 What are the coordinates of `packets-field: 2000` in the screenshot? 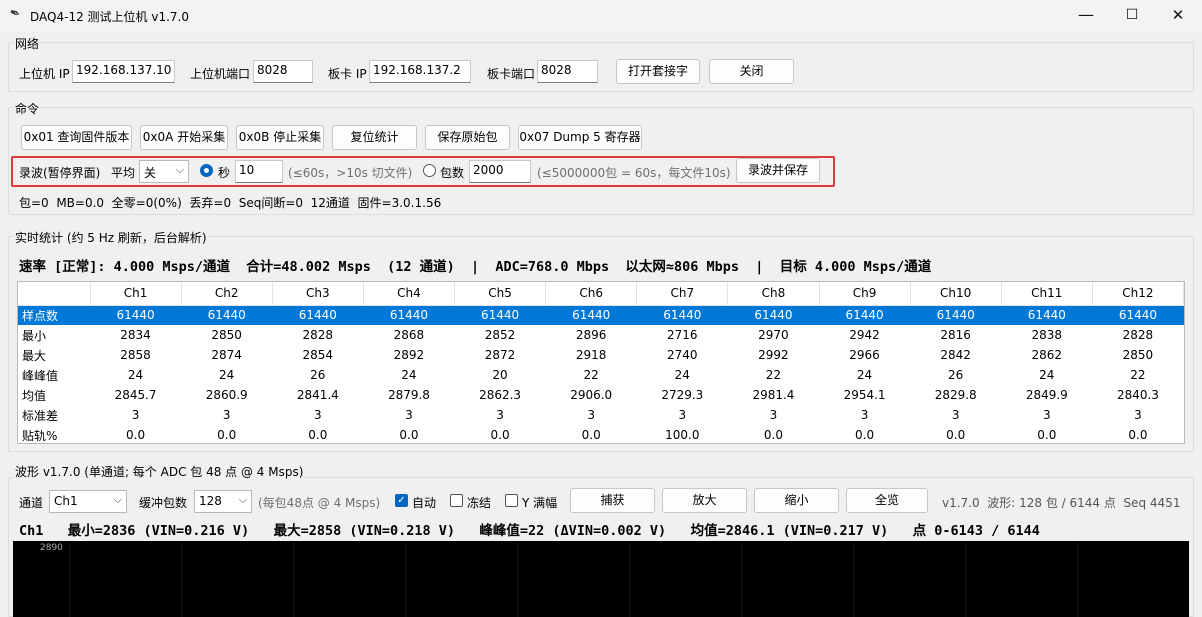 It's located at (500, 171).